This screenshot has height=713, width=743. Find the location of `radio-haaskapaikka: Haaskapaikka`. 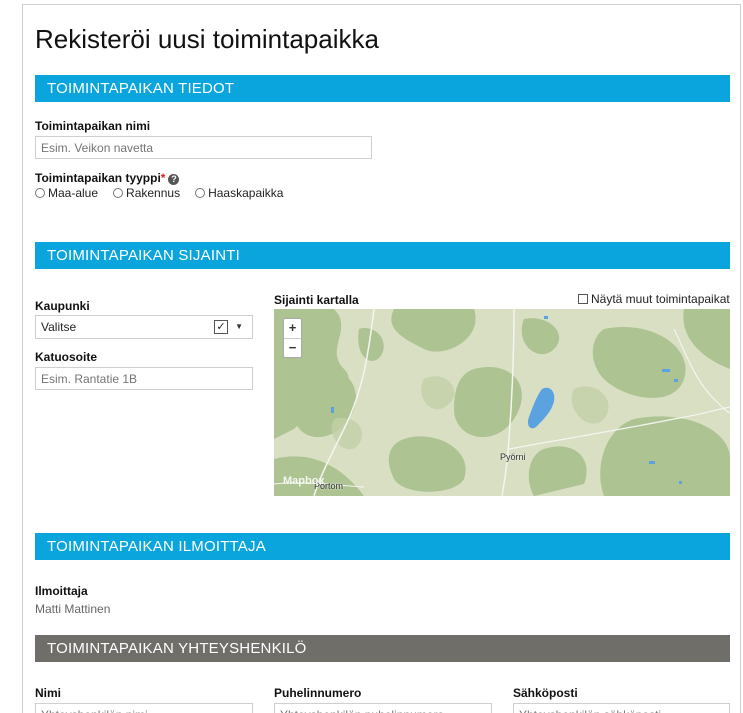

radio-haaskapaikka: Haaskapaikka is located at coordinates (239, 193).